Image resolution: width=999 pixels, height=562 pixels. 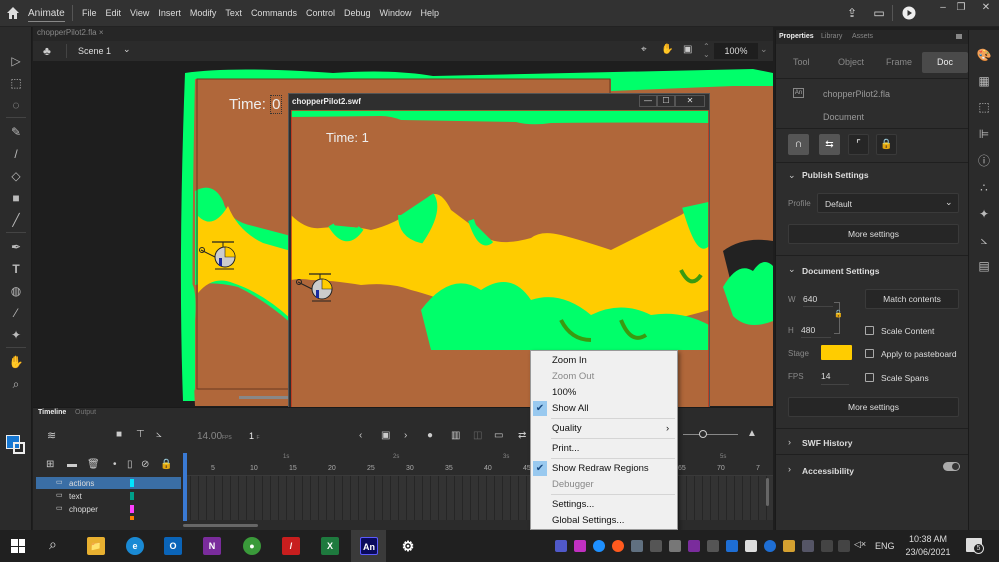 I want to click on onedrive-icon, so click(x=599, y=546).